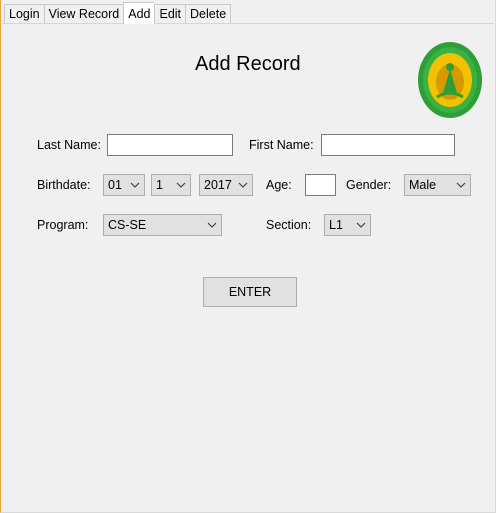 This screenshot has width=496, height=513. Describe the element at coordinates (162, 225) in the screenshot. I see `program-select: CS-SE` at that location.